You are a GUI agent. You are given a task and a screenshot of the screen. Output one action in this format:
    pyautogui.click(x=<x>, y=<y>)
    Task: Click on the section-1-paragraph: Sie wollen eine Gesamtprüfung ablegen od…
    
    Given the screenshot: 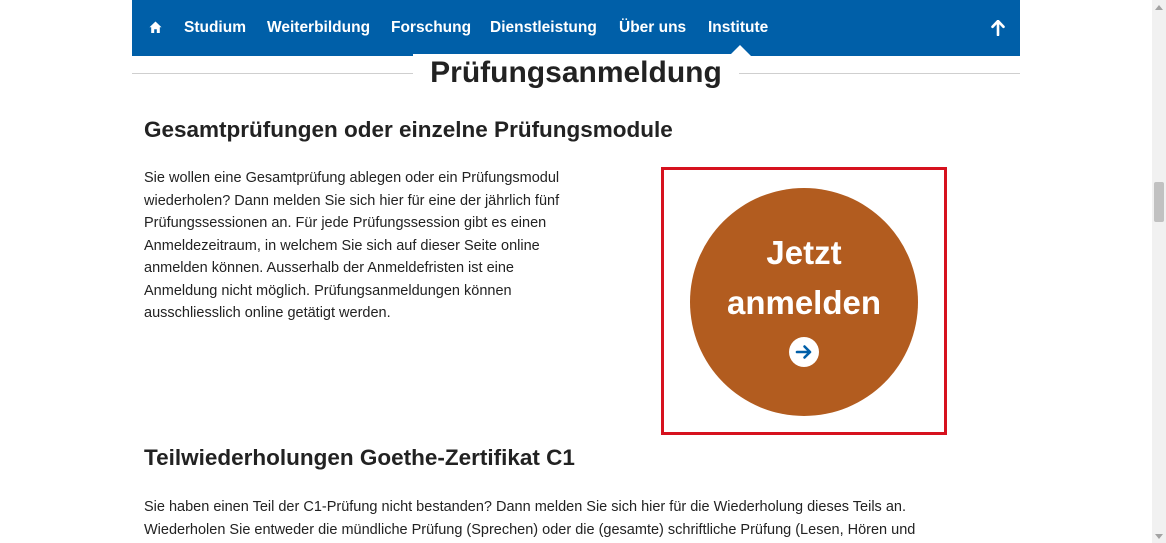 What is the action you would take?
    pyautogui.click(x=351, y=246)
    